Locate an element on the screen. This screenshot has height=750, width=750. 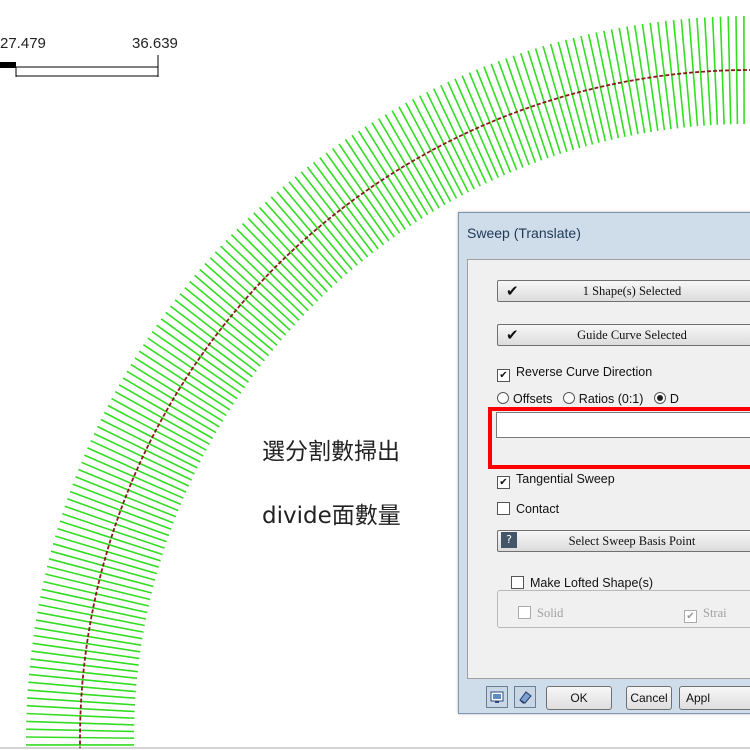
tangential-sweep-row: ✔ Tangential Sweep is located at coordinates (556, 480).